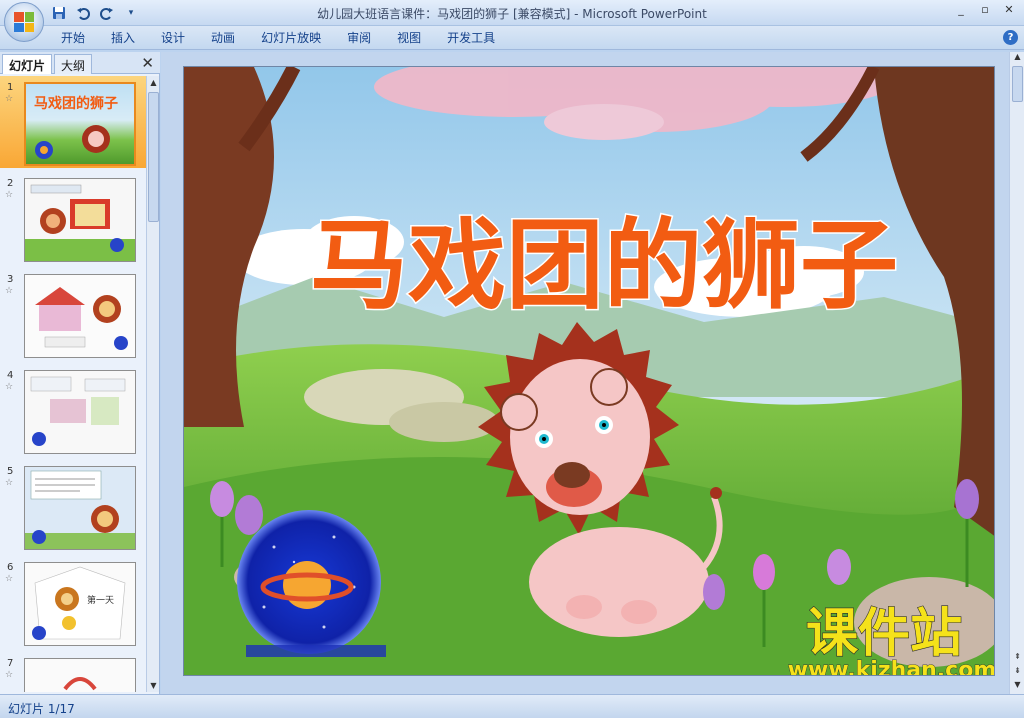 The width and height of the screenshot is (1024, 718). I want to click on thumbnail-list: 1 ☆ 马戏团的狮子 2 ☆ 3 ☆ 4 ☆ 5 ☆ 6 ☆ 第一天 7 ☆, so click(73, 384).